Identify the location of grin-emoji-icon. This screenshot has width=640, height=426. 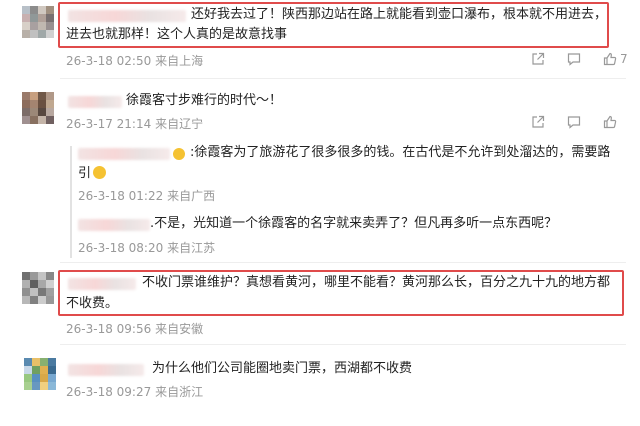
(100, 172).